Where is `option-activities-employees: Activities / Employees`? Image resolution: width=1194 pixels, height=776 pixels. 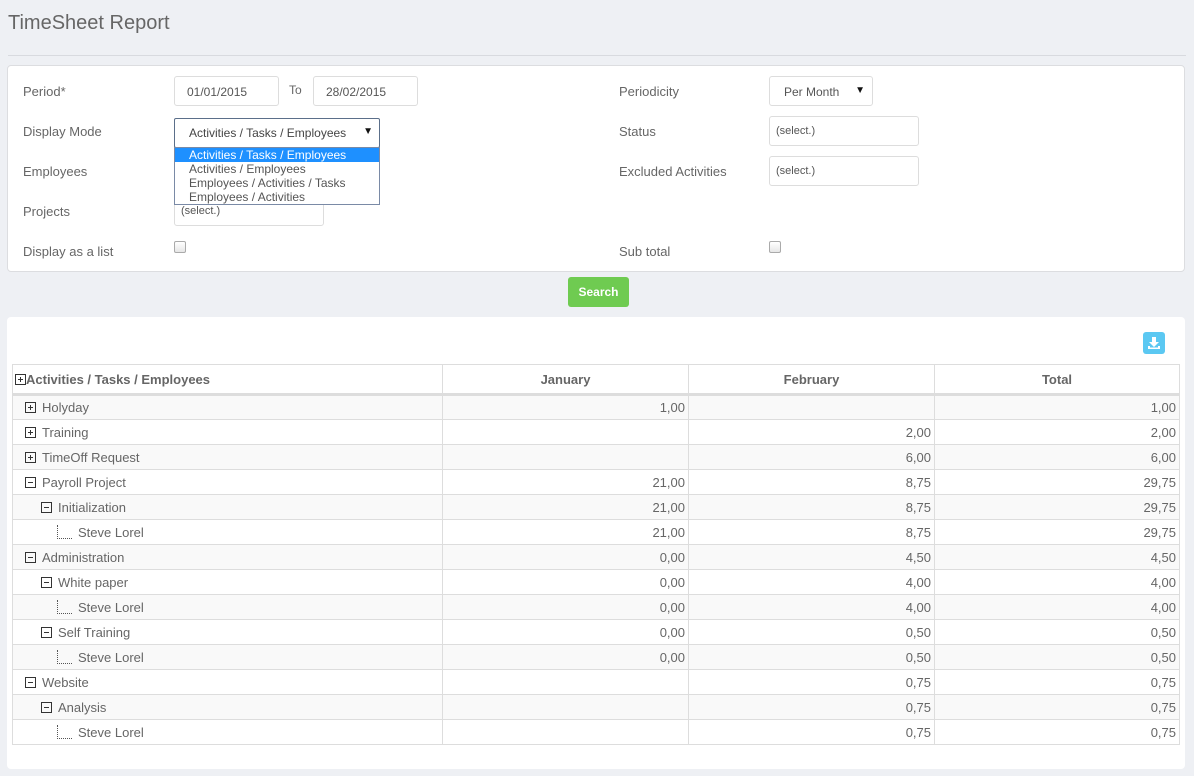
option-activities-employees: Activities / Employees is located at coordinates (277, 169).